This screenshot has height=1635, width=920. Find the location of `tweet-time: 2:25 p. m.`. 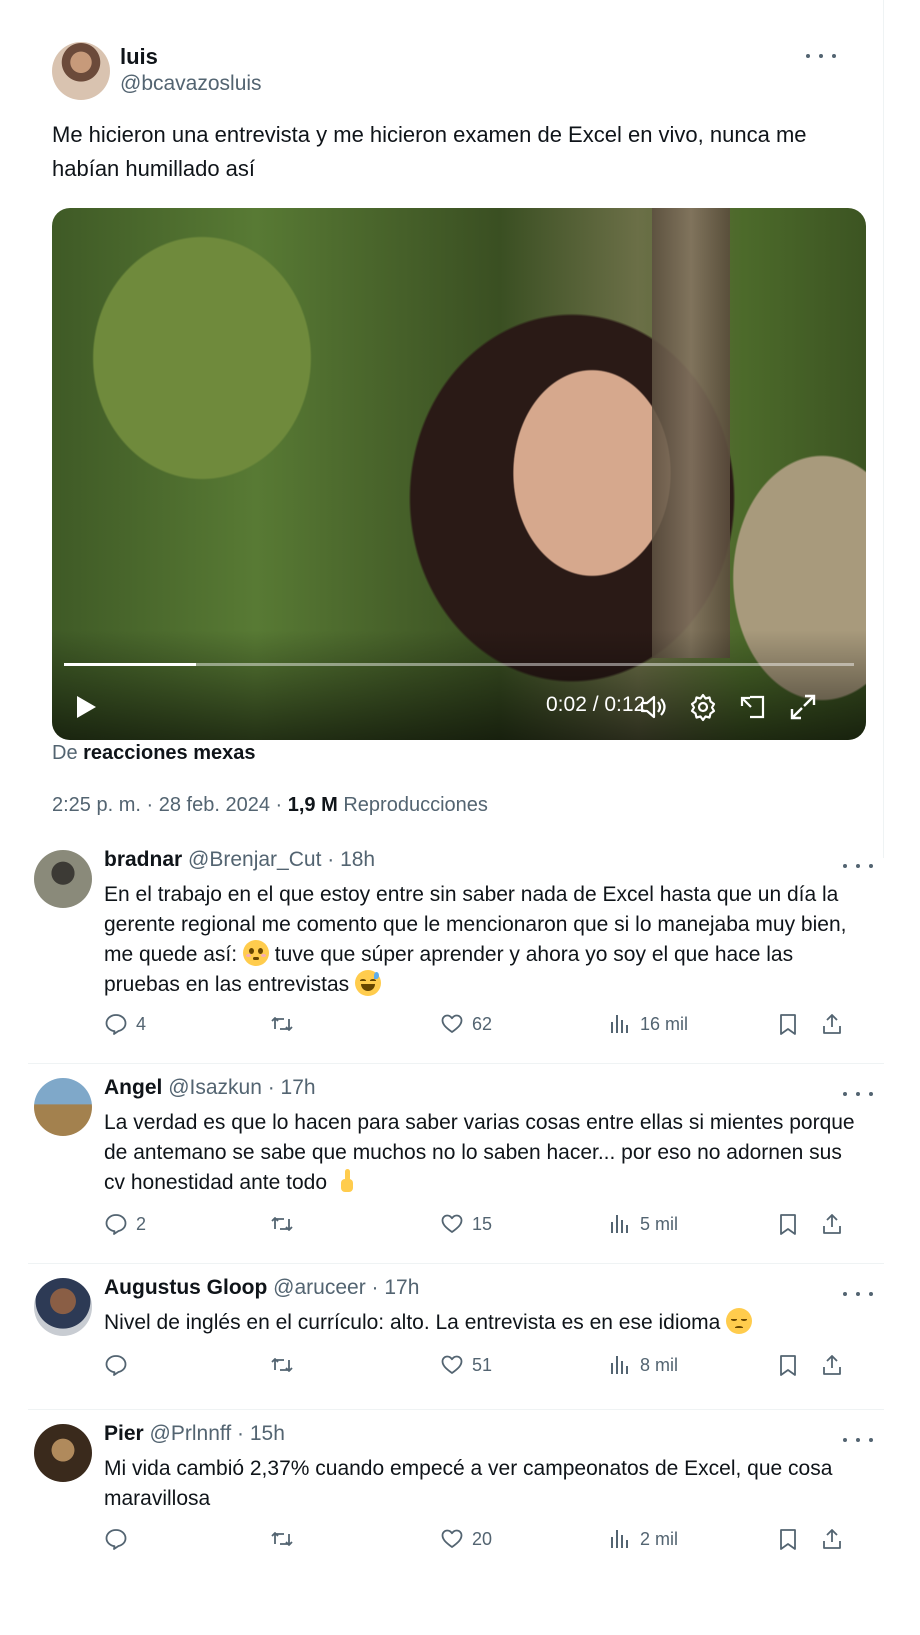

tweet-time: 2:25 p. m. is located at coordinates (96, 805).